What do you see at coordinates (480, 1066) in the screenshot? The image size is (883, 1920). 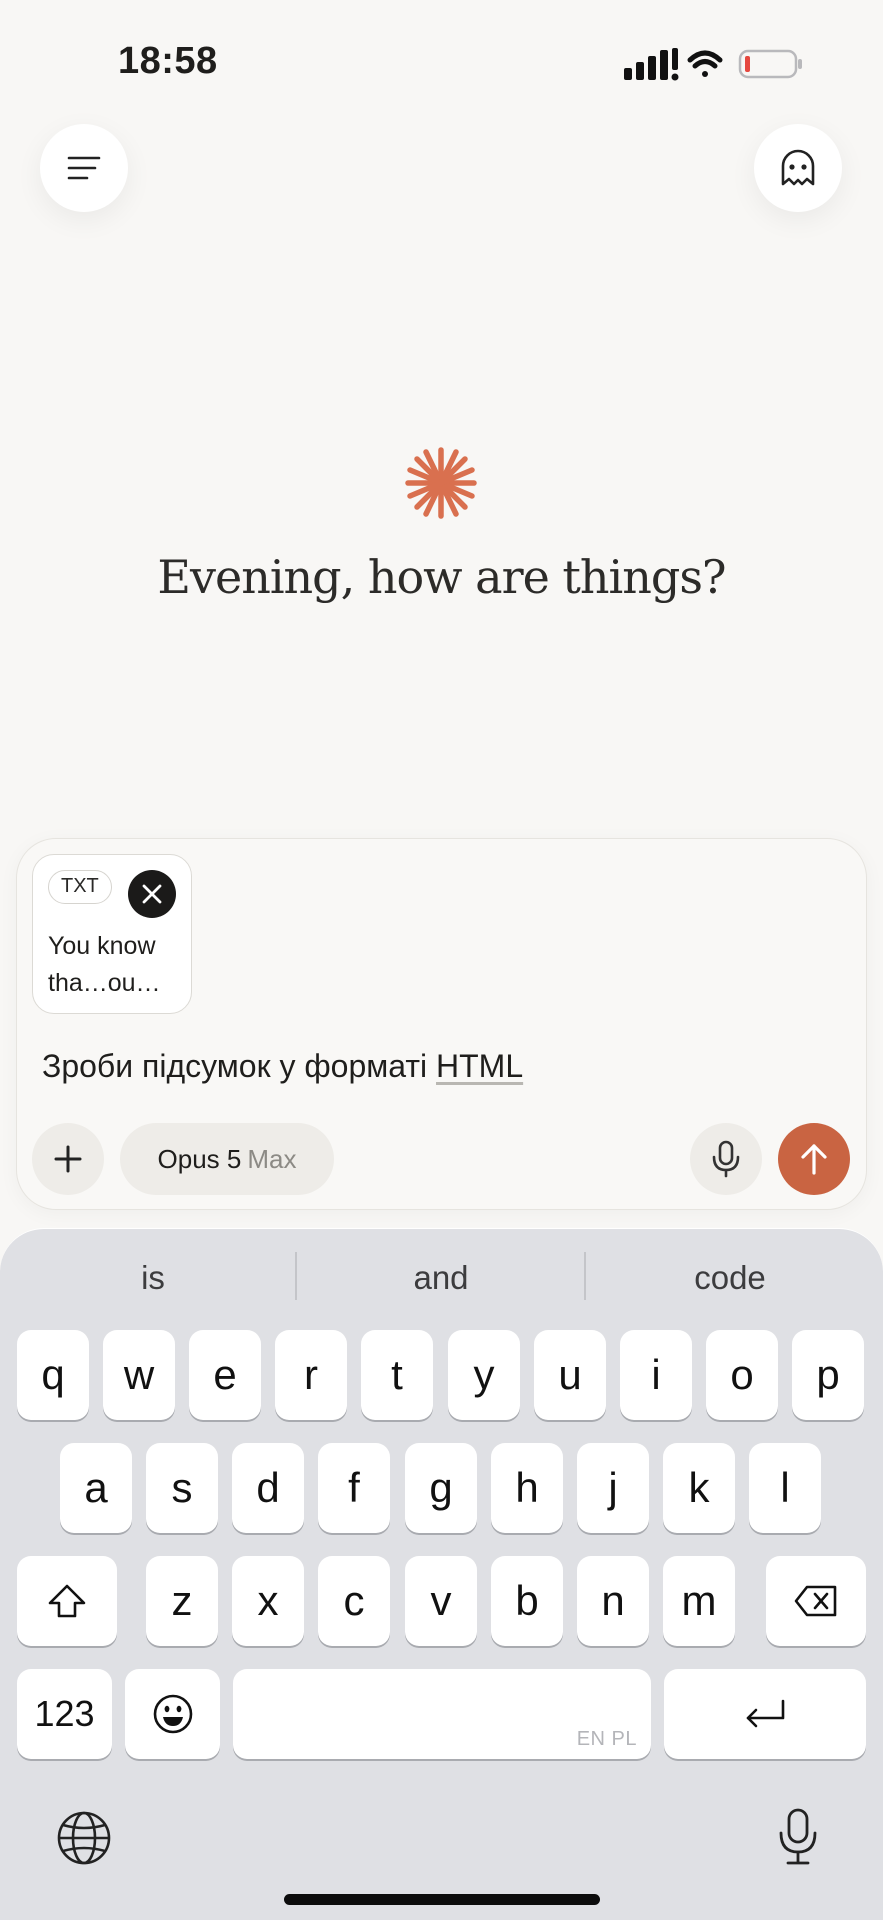 I see `autocorrect-word: HTML` at bounding box center [480, 1066].